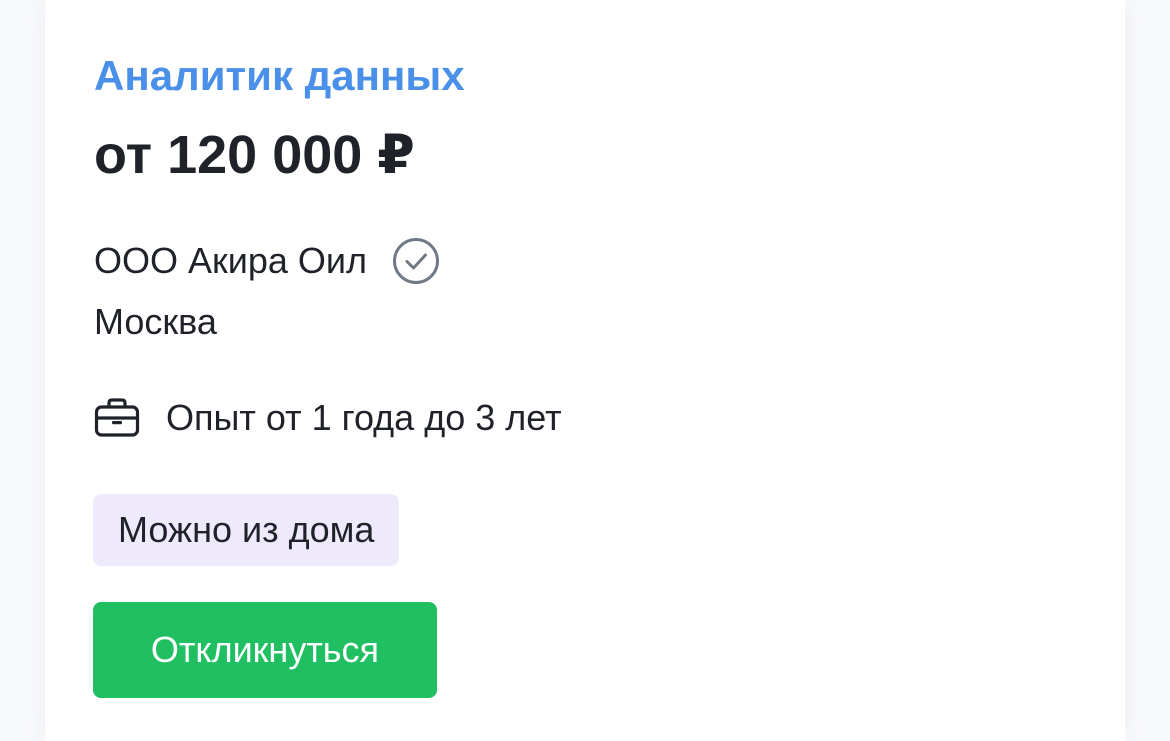 This screenshot has width=1170, height=741. What do you see at coordinates (117, 418) in the screenshot?
I see `briefcase-icon` at bounding box center [117, 418].